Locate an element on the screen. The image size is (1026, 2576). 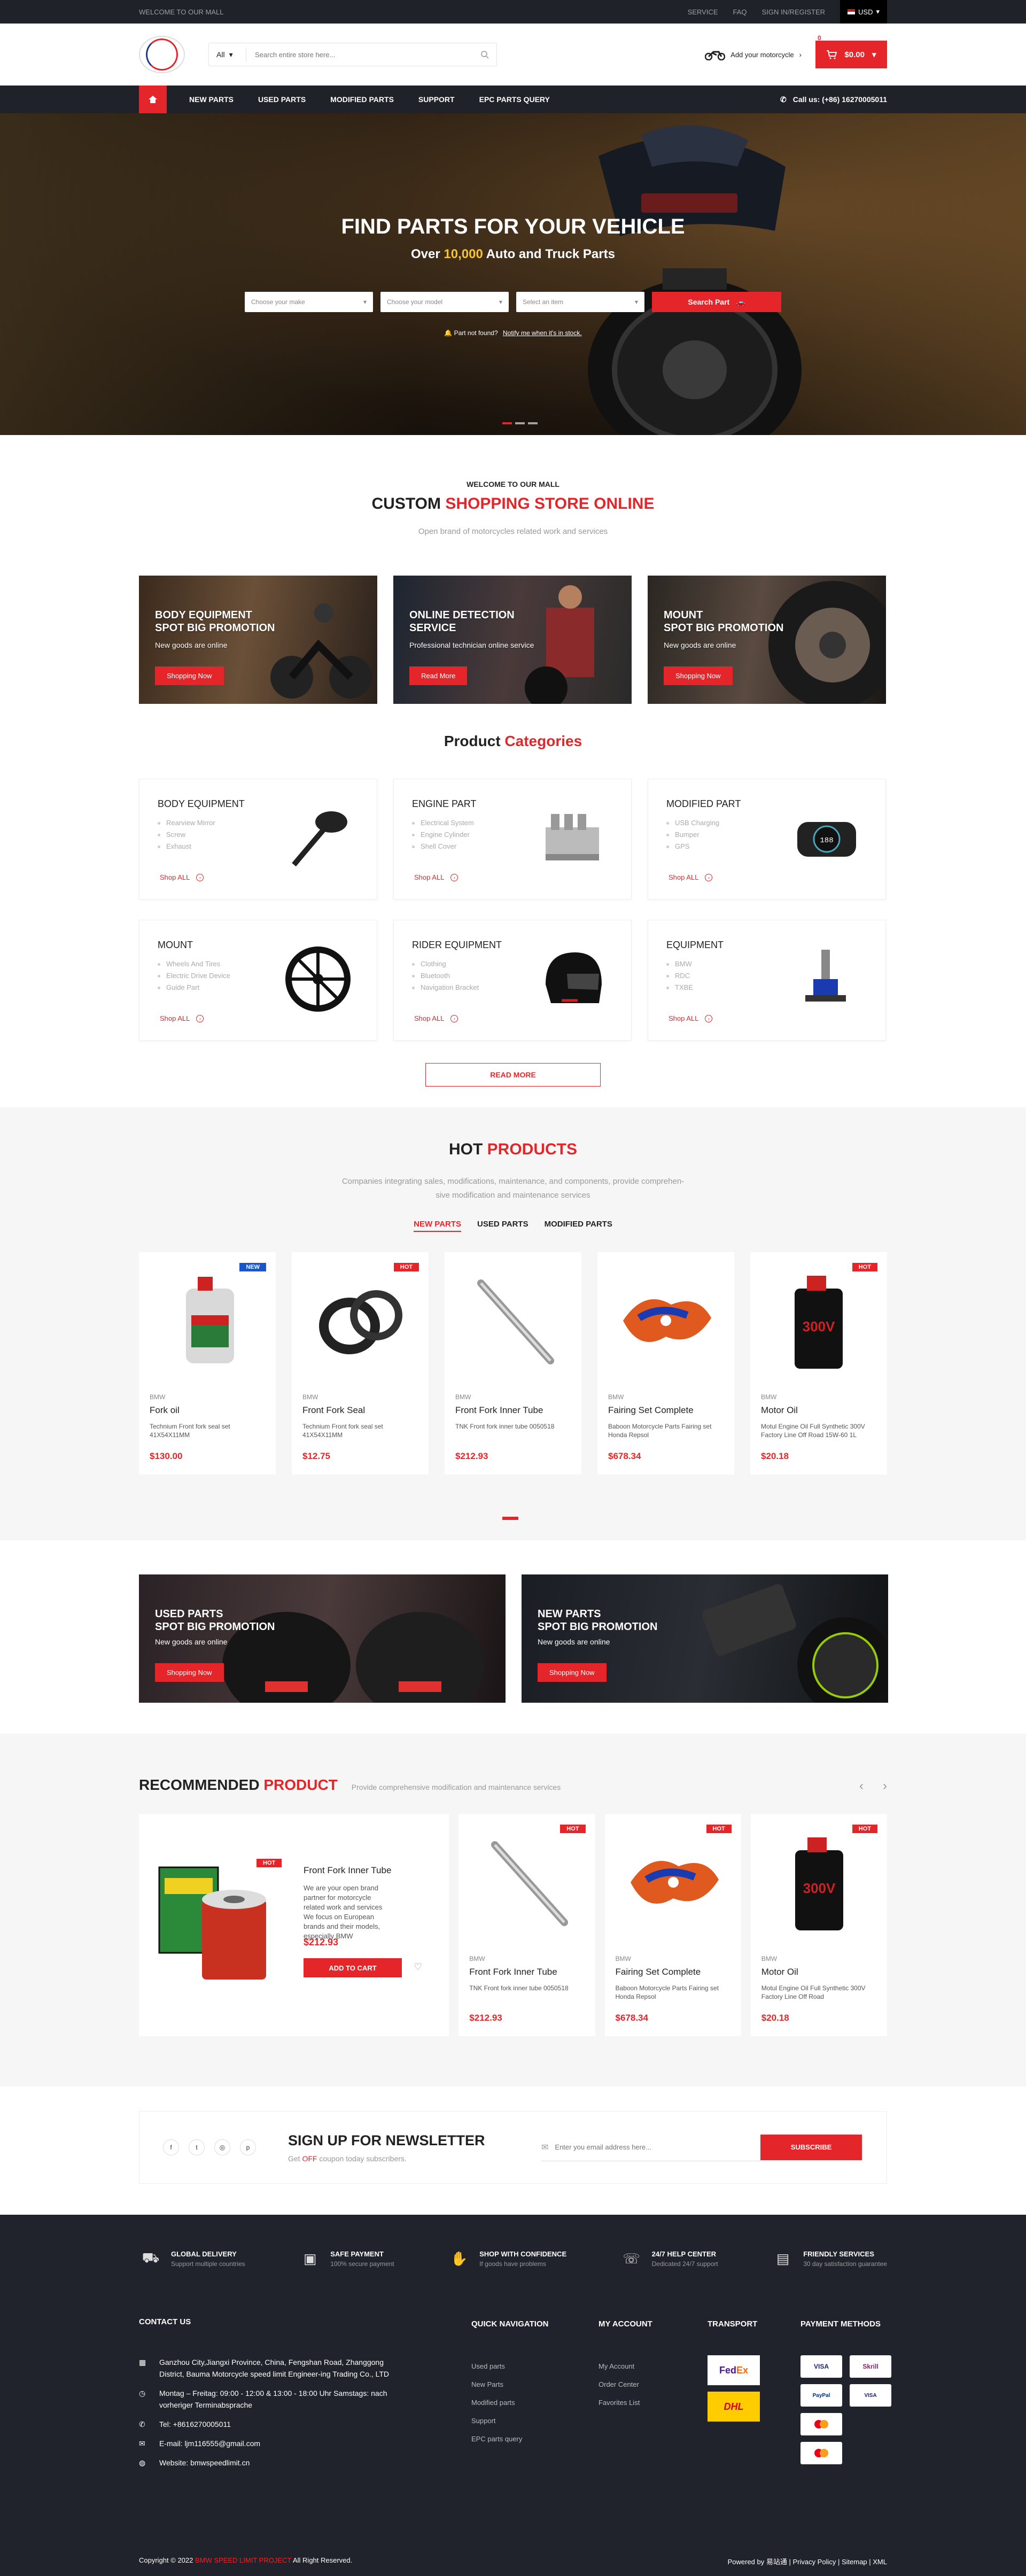
search-part-button: Search Part 🚗 is located at coordinates (716, 302).